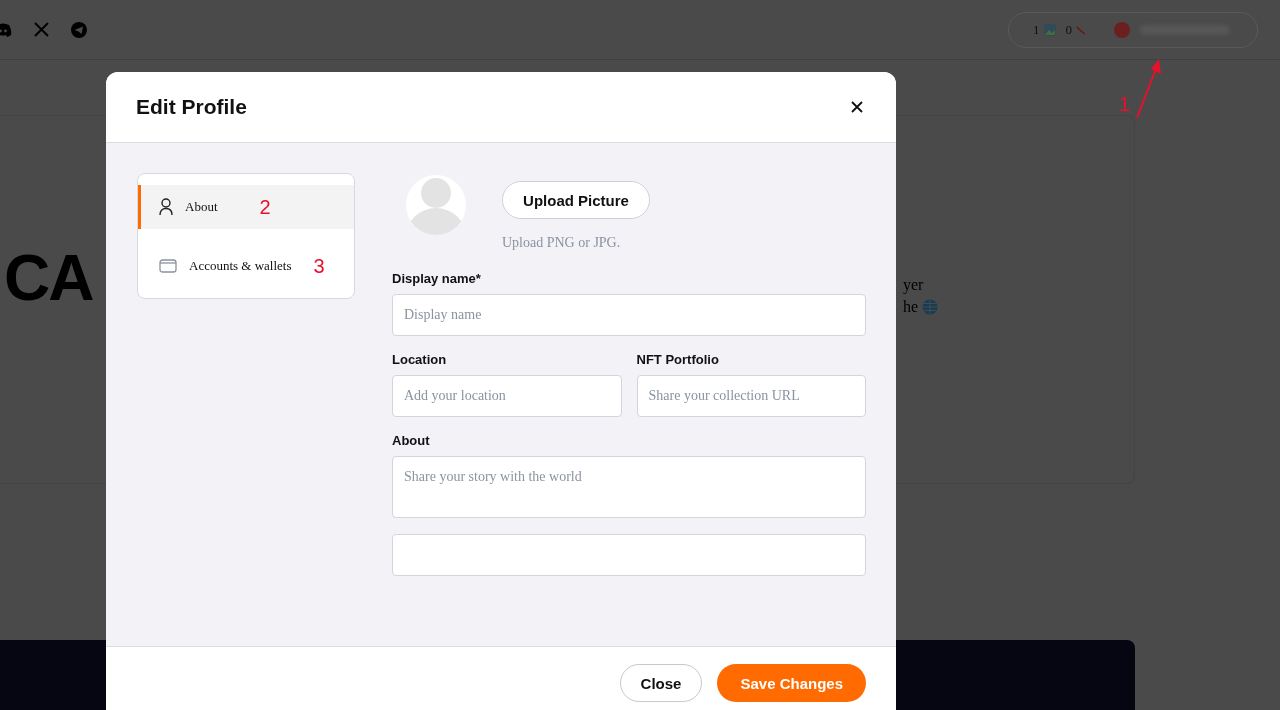 This screenshot has width=1280, height=710. What do you see at coordinates (6, 29) in the screenshot?
I see `discord-icon` at bounding box center [6, 29].